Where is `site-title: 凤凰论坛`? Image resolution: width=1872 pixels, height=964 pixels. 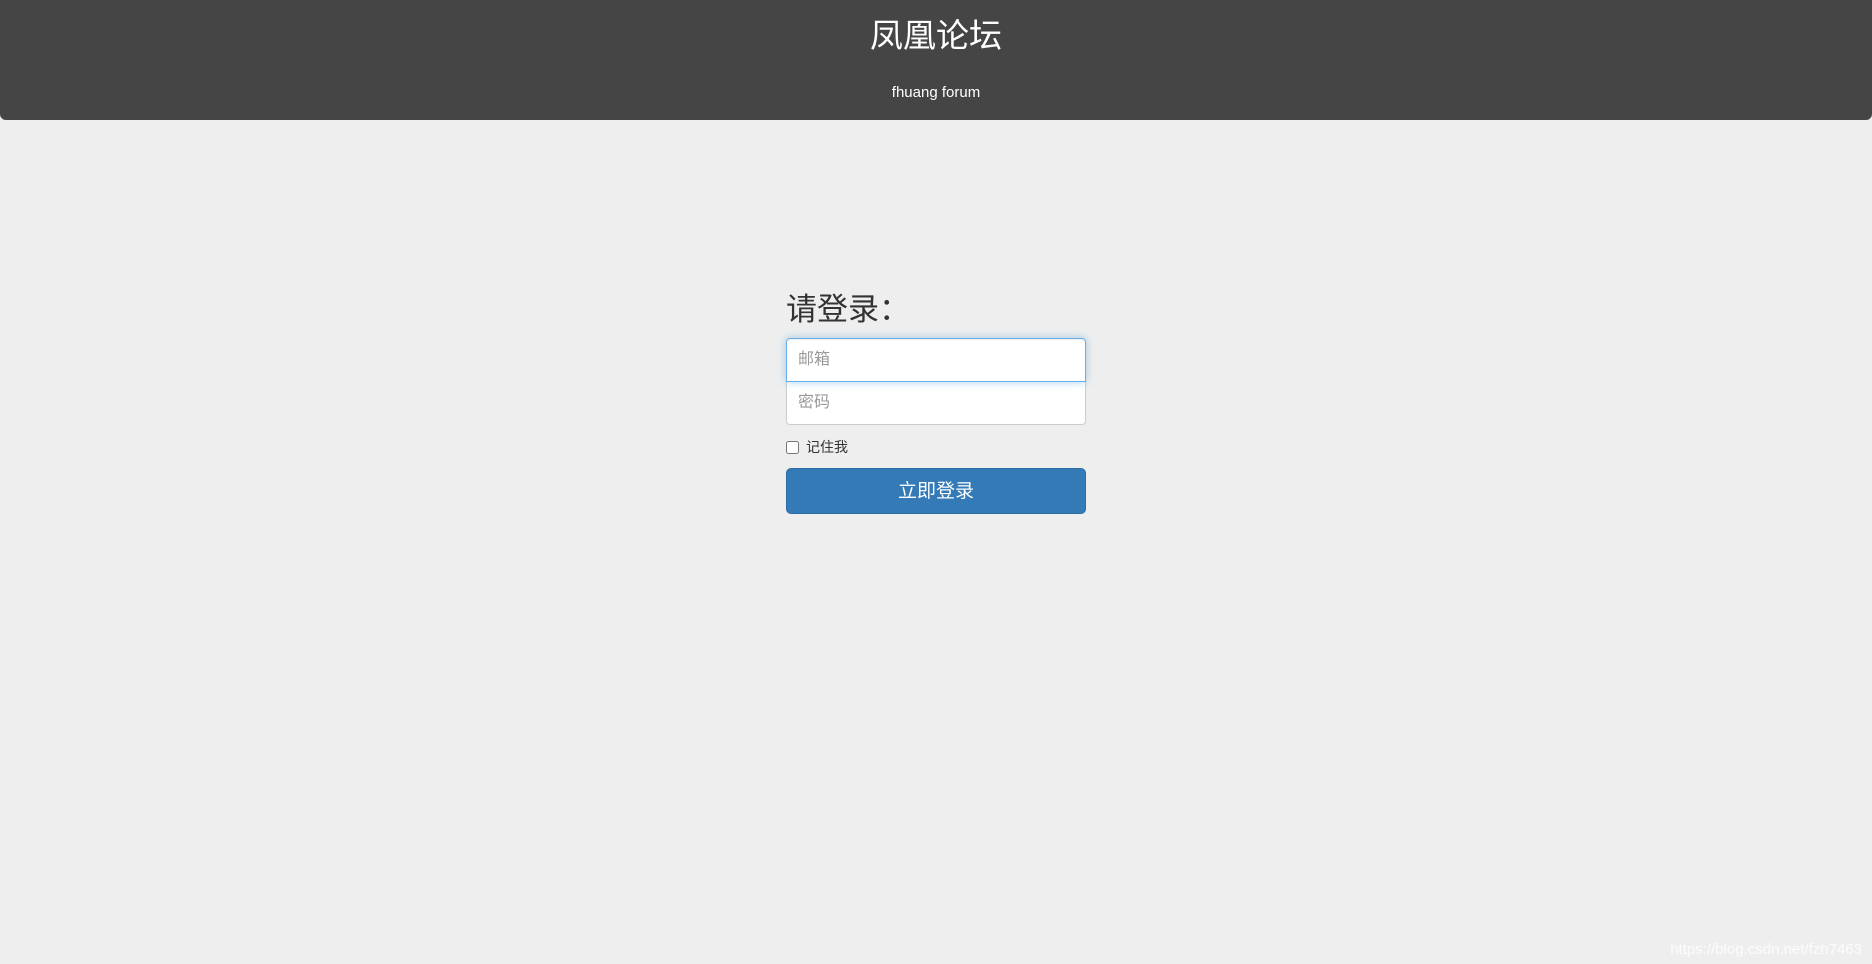
site-title: 凤凰论坛 is located at coordinates (936, 35).